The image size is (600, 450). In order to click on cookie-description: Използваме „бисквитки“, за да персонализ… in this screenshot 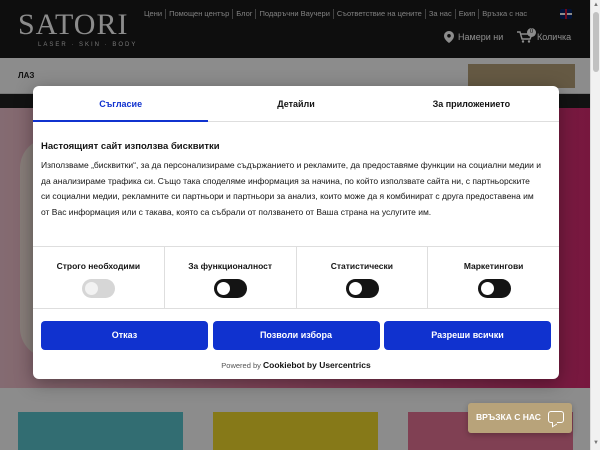, I will do `click(291, 188)`.